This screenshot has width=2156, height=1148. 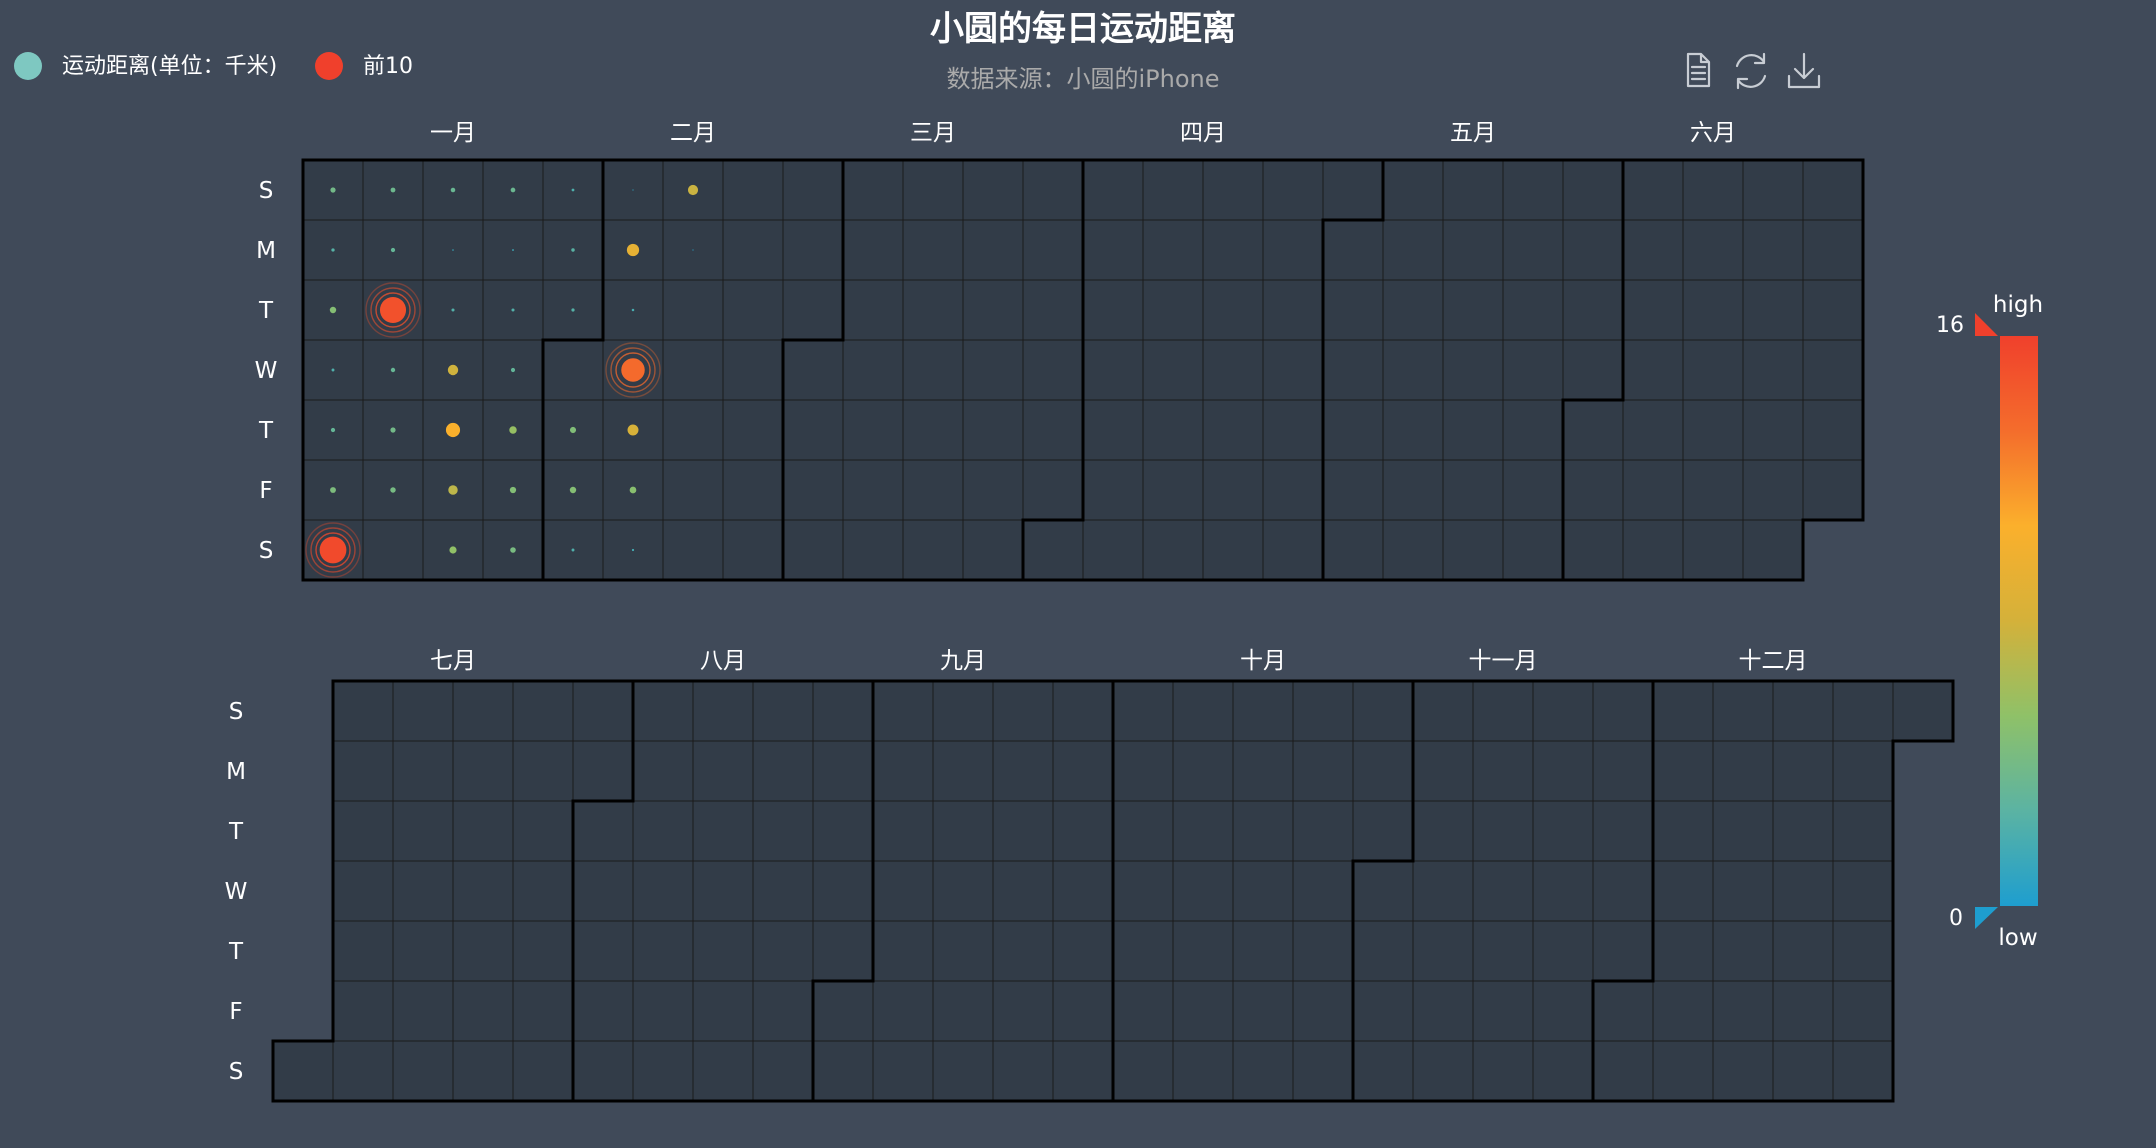 I want to click on legend-item-top10: 前10, so click(x=364, y=66).